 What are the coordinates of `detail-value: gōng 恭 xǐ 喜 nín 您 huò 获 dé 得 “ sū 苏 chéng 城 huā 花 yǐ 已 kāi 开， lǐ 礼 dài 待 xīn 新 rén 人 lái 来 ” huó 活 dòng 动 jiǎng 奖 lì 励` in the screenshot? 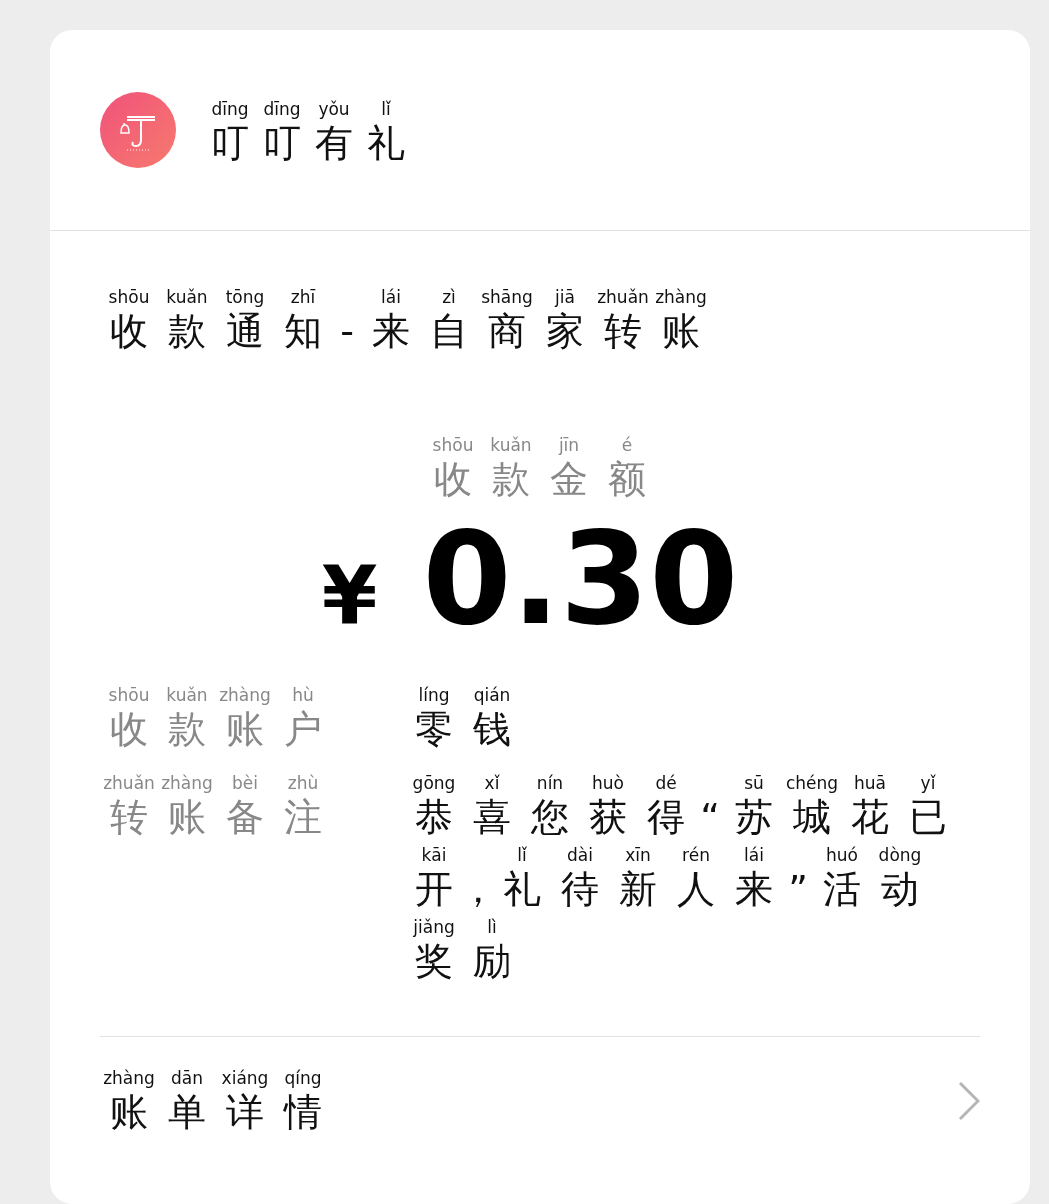 It's located at (679, 878).